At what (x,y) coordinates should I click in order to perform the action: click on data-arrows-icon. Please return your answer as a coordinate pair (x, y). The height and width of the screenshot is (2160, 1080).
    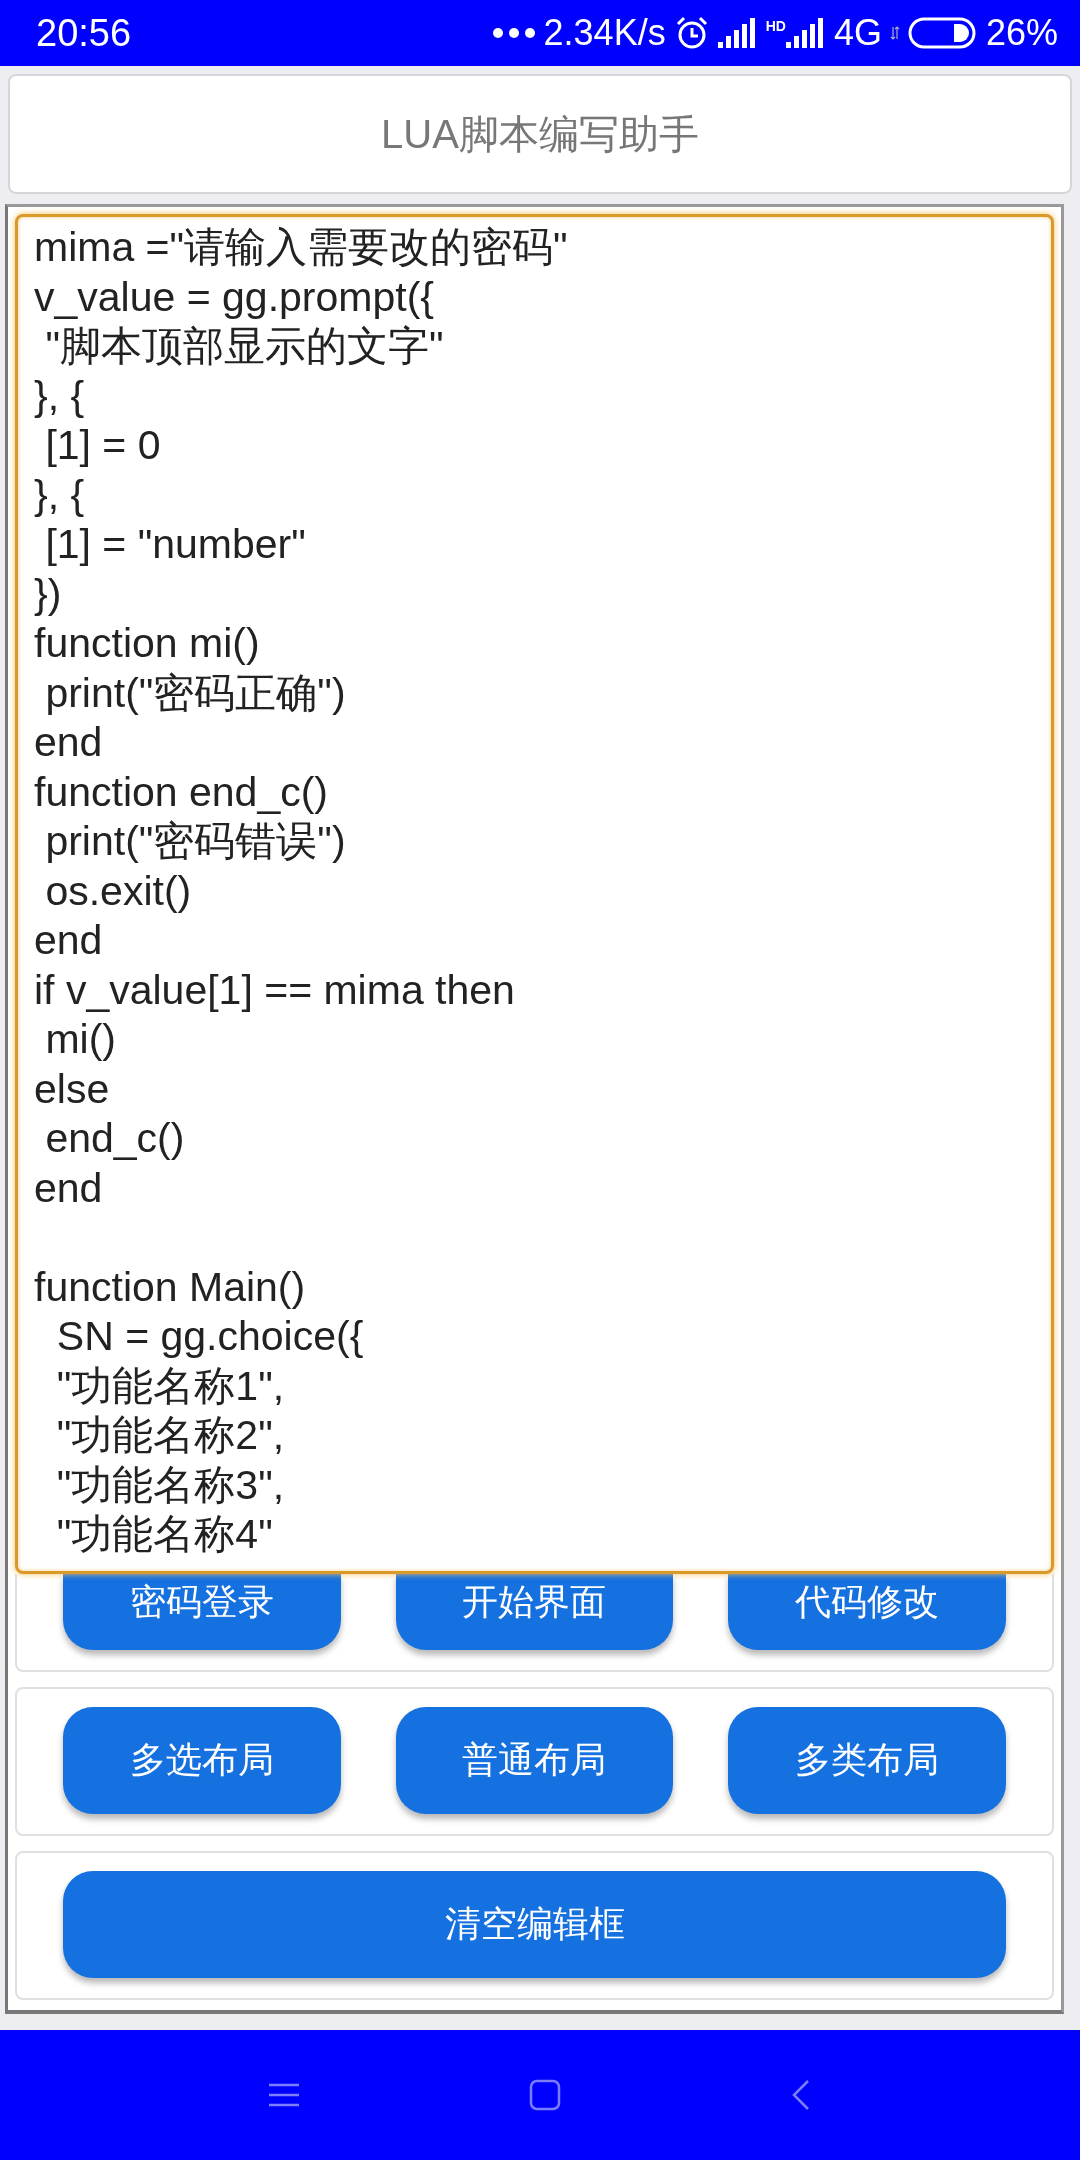
    Looking at the image, I should click on (894, 33).